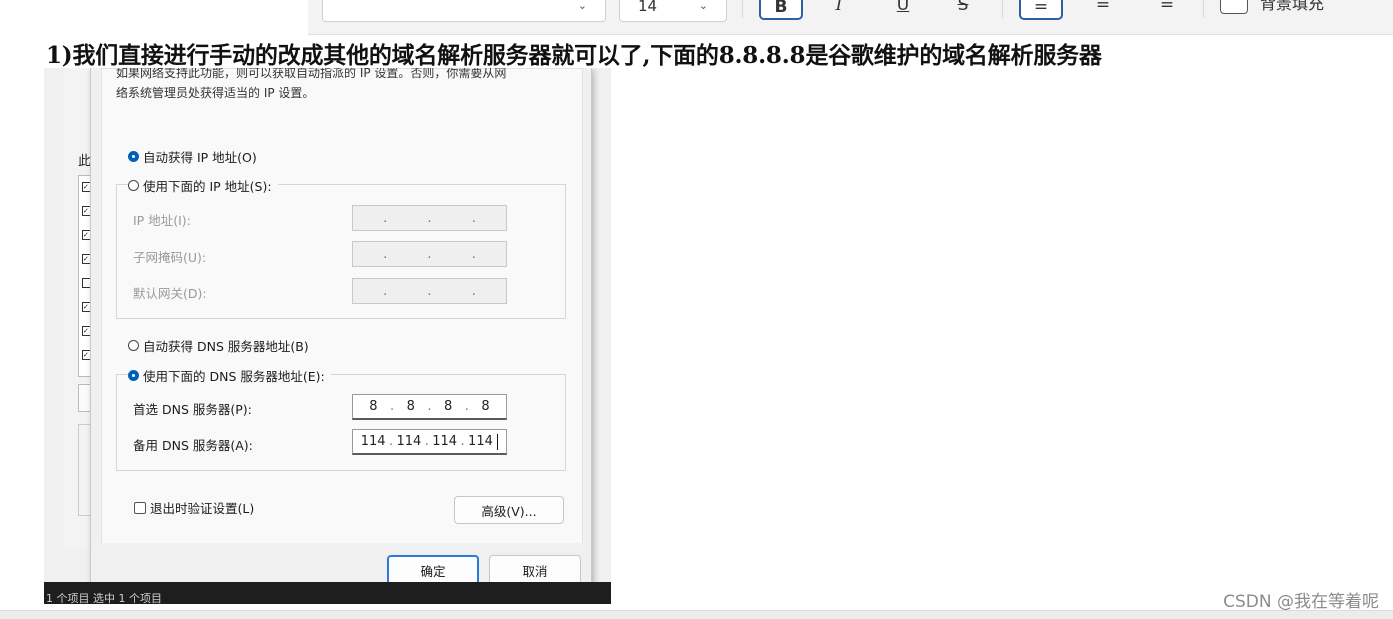 The height and width of the screenshot is (619, 1393). I want to click on validate-on-exit-label: 退出时验证设置(L), so click(202, 508).